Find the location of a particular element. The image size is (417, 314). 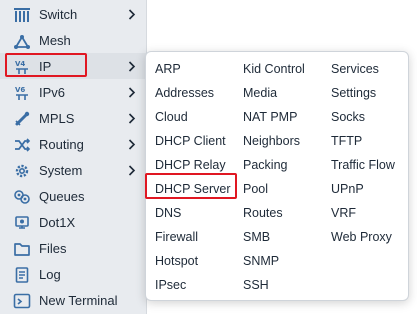

submenu-item-ipsec: IPsec is located at coordinates (192, 285).